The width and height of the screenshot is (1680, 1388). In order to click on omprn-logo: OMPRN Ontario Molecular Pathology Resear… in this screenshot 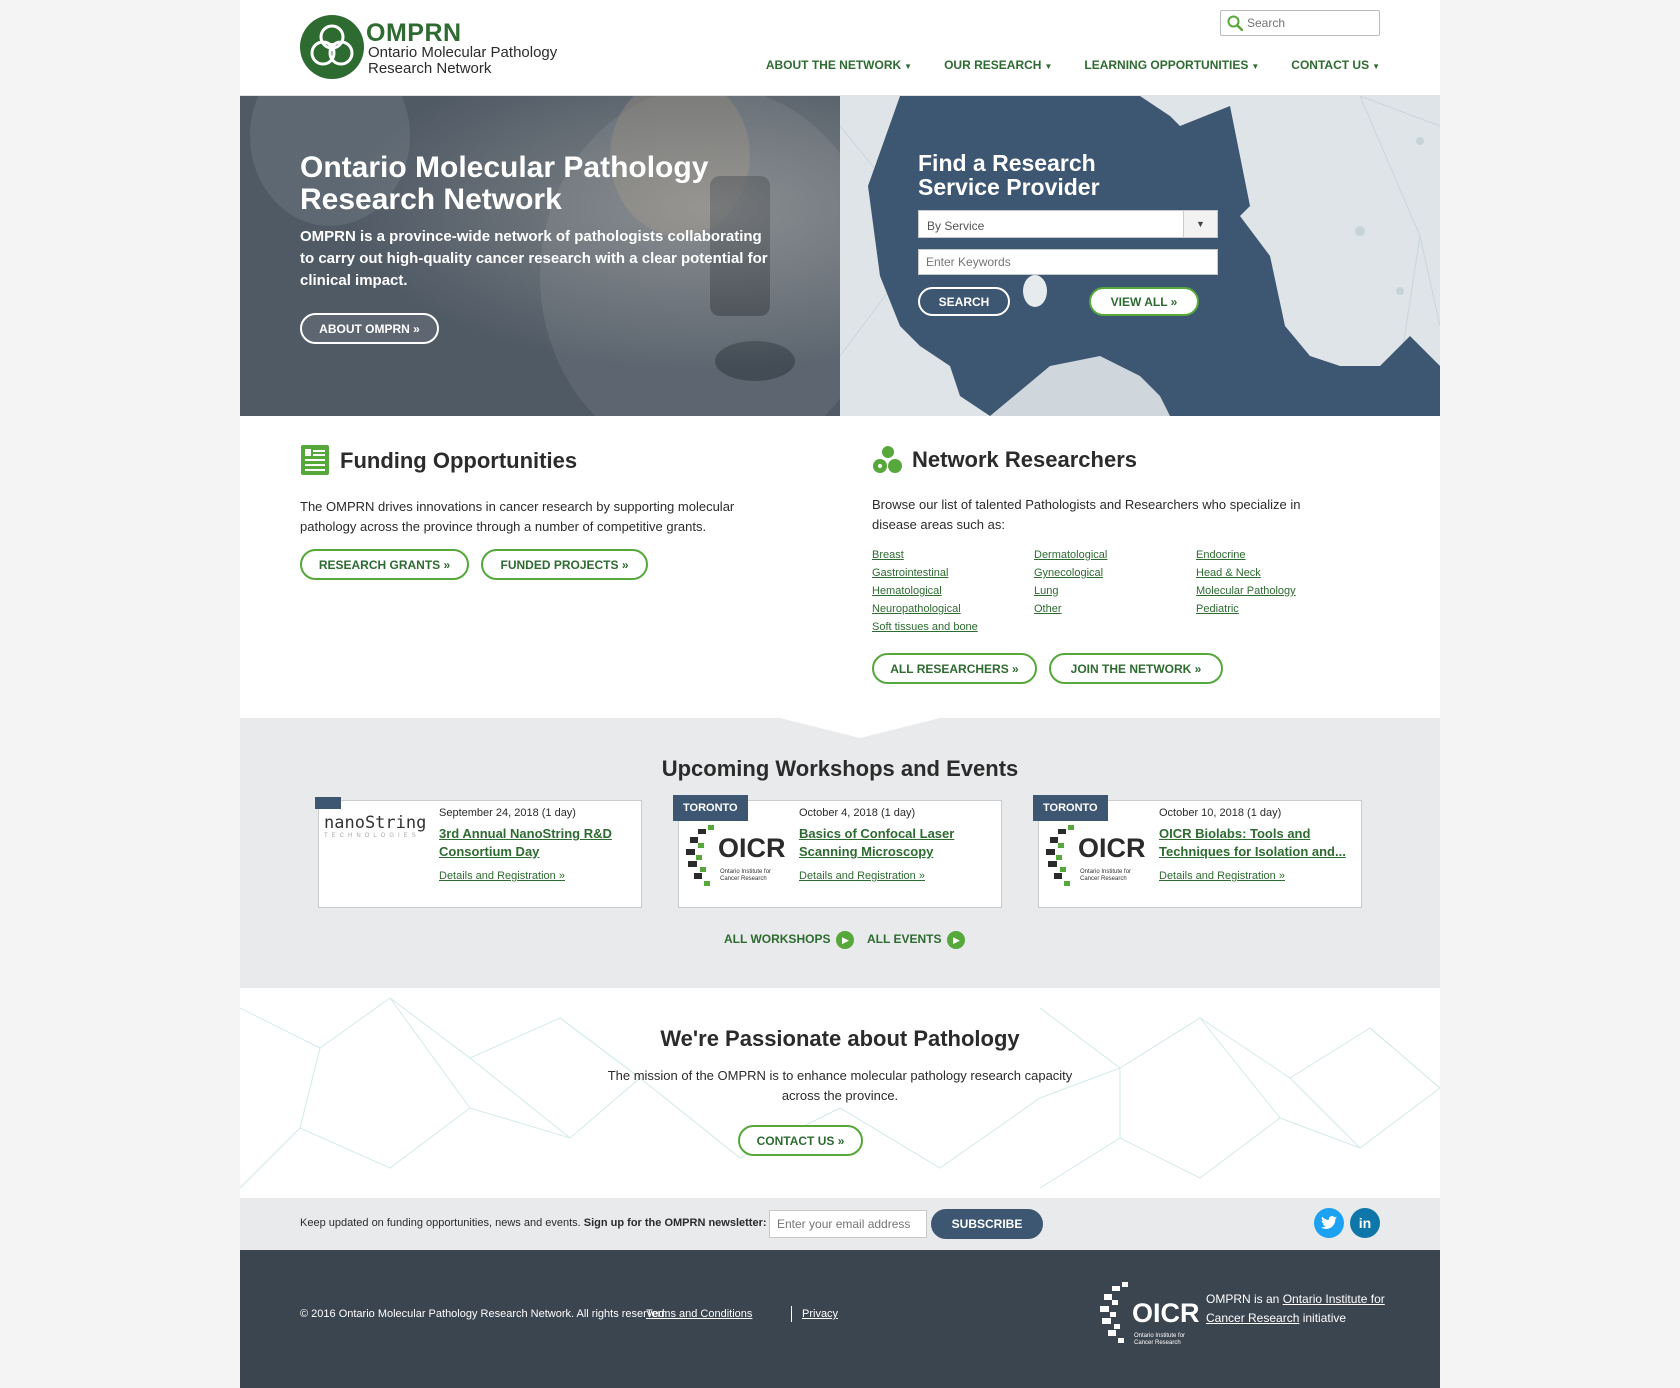, I will do `click(435, 48)`.